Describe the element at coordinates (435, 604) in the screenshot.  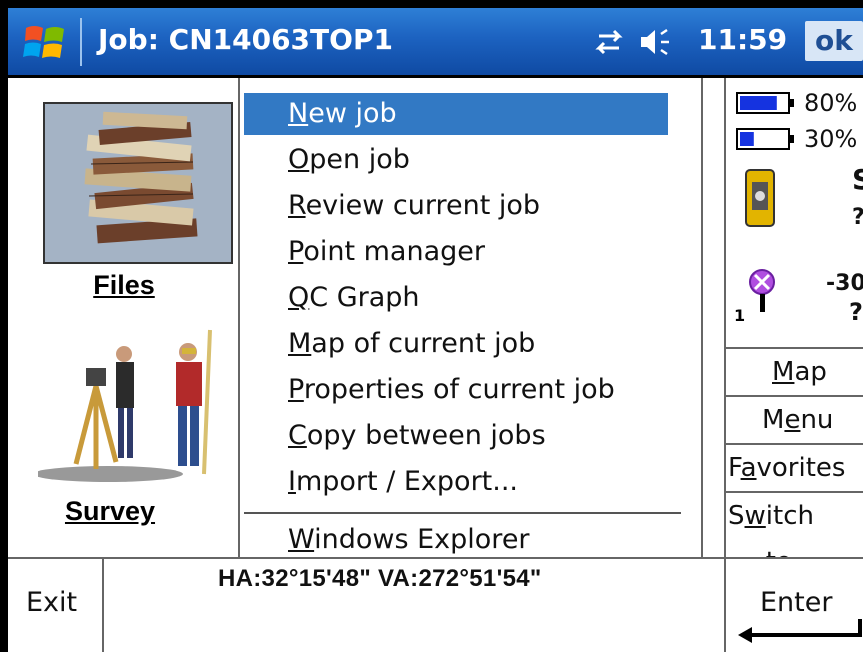
I see `bottom-bar: Exit HA:32°15'48" VA:272°51'54" Enter` at that location.